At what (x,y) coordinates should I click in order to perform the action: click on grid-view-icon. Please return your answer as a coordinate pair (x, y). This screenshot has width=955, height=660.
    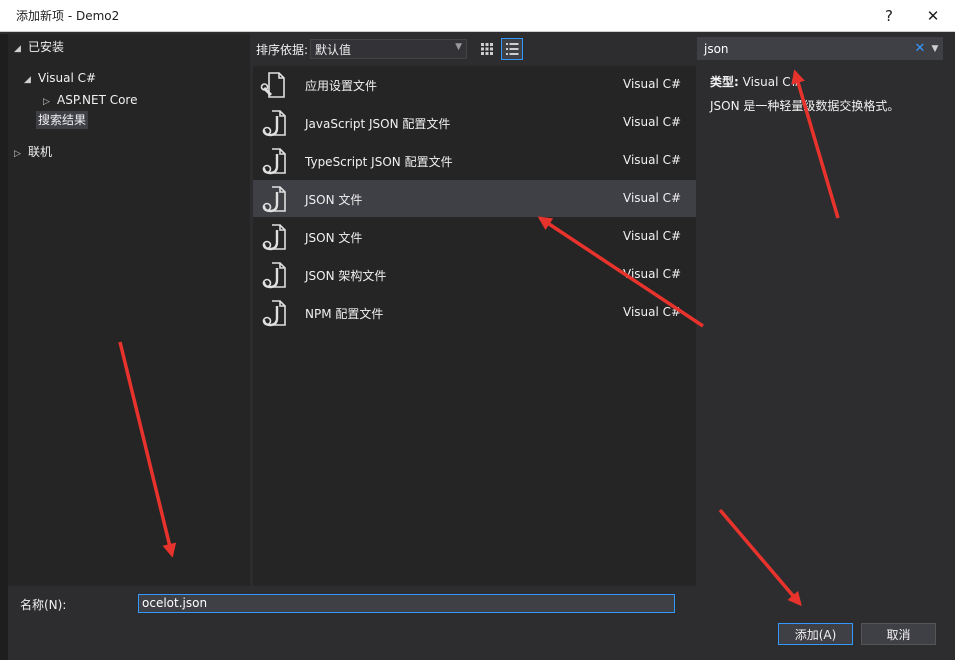
    Looking at the image, I should click on (487, 49).